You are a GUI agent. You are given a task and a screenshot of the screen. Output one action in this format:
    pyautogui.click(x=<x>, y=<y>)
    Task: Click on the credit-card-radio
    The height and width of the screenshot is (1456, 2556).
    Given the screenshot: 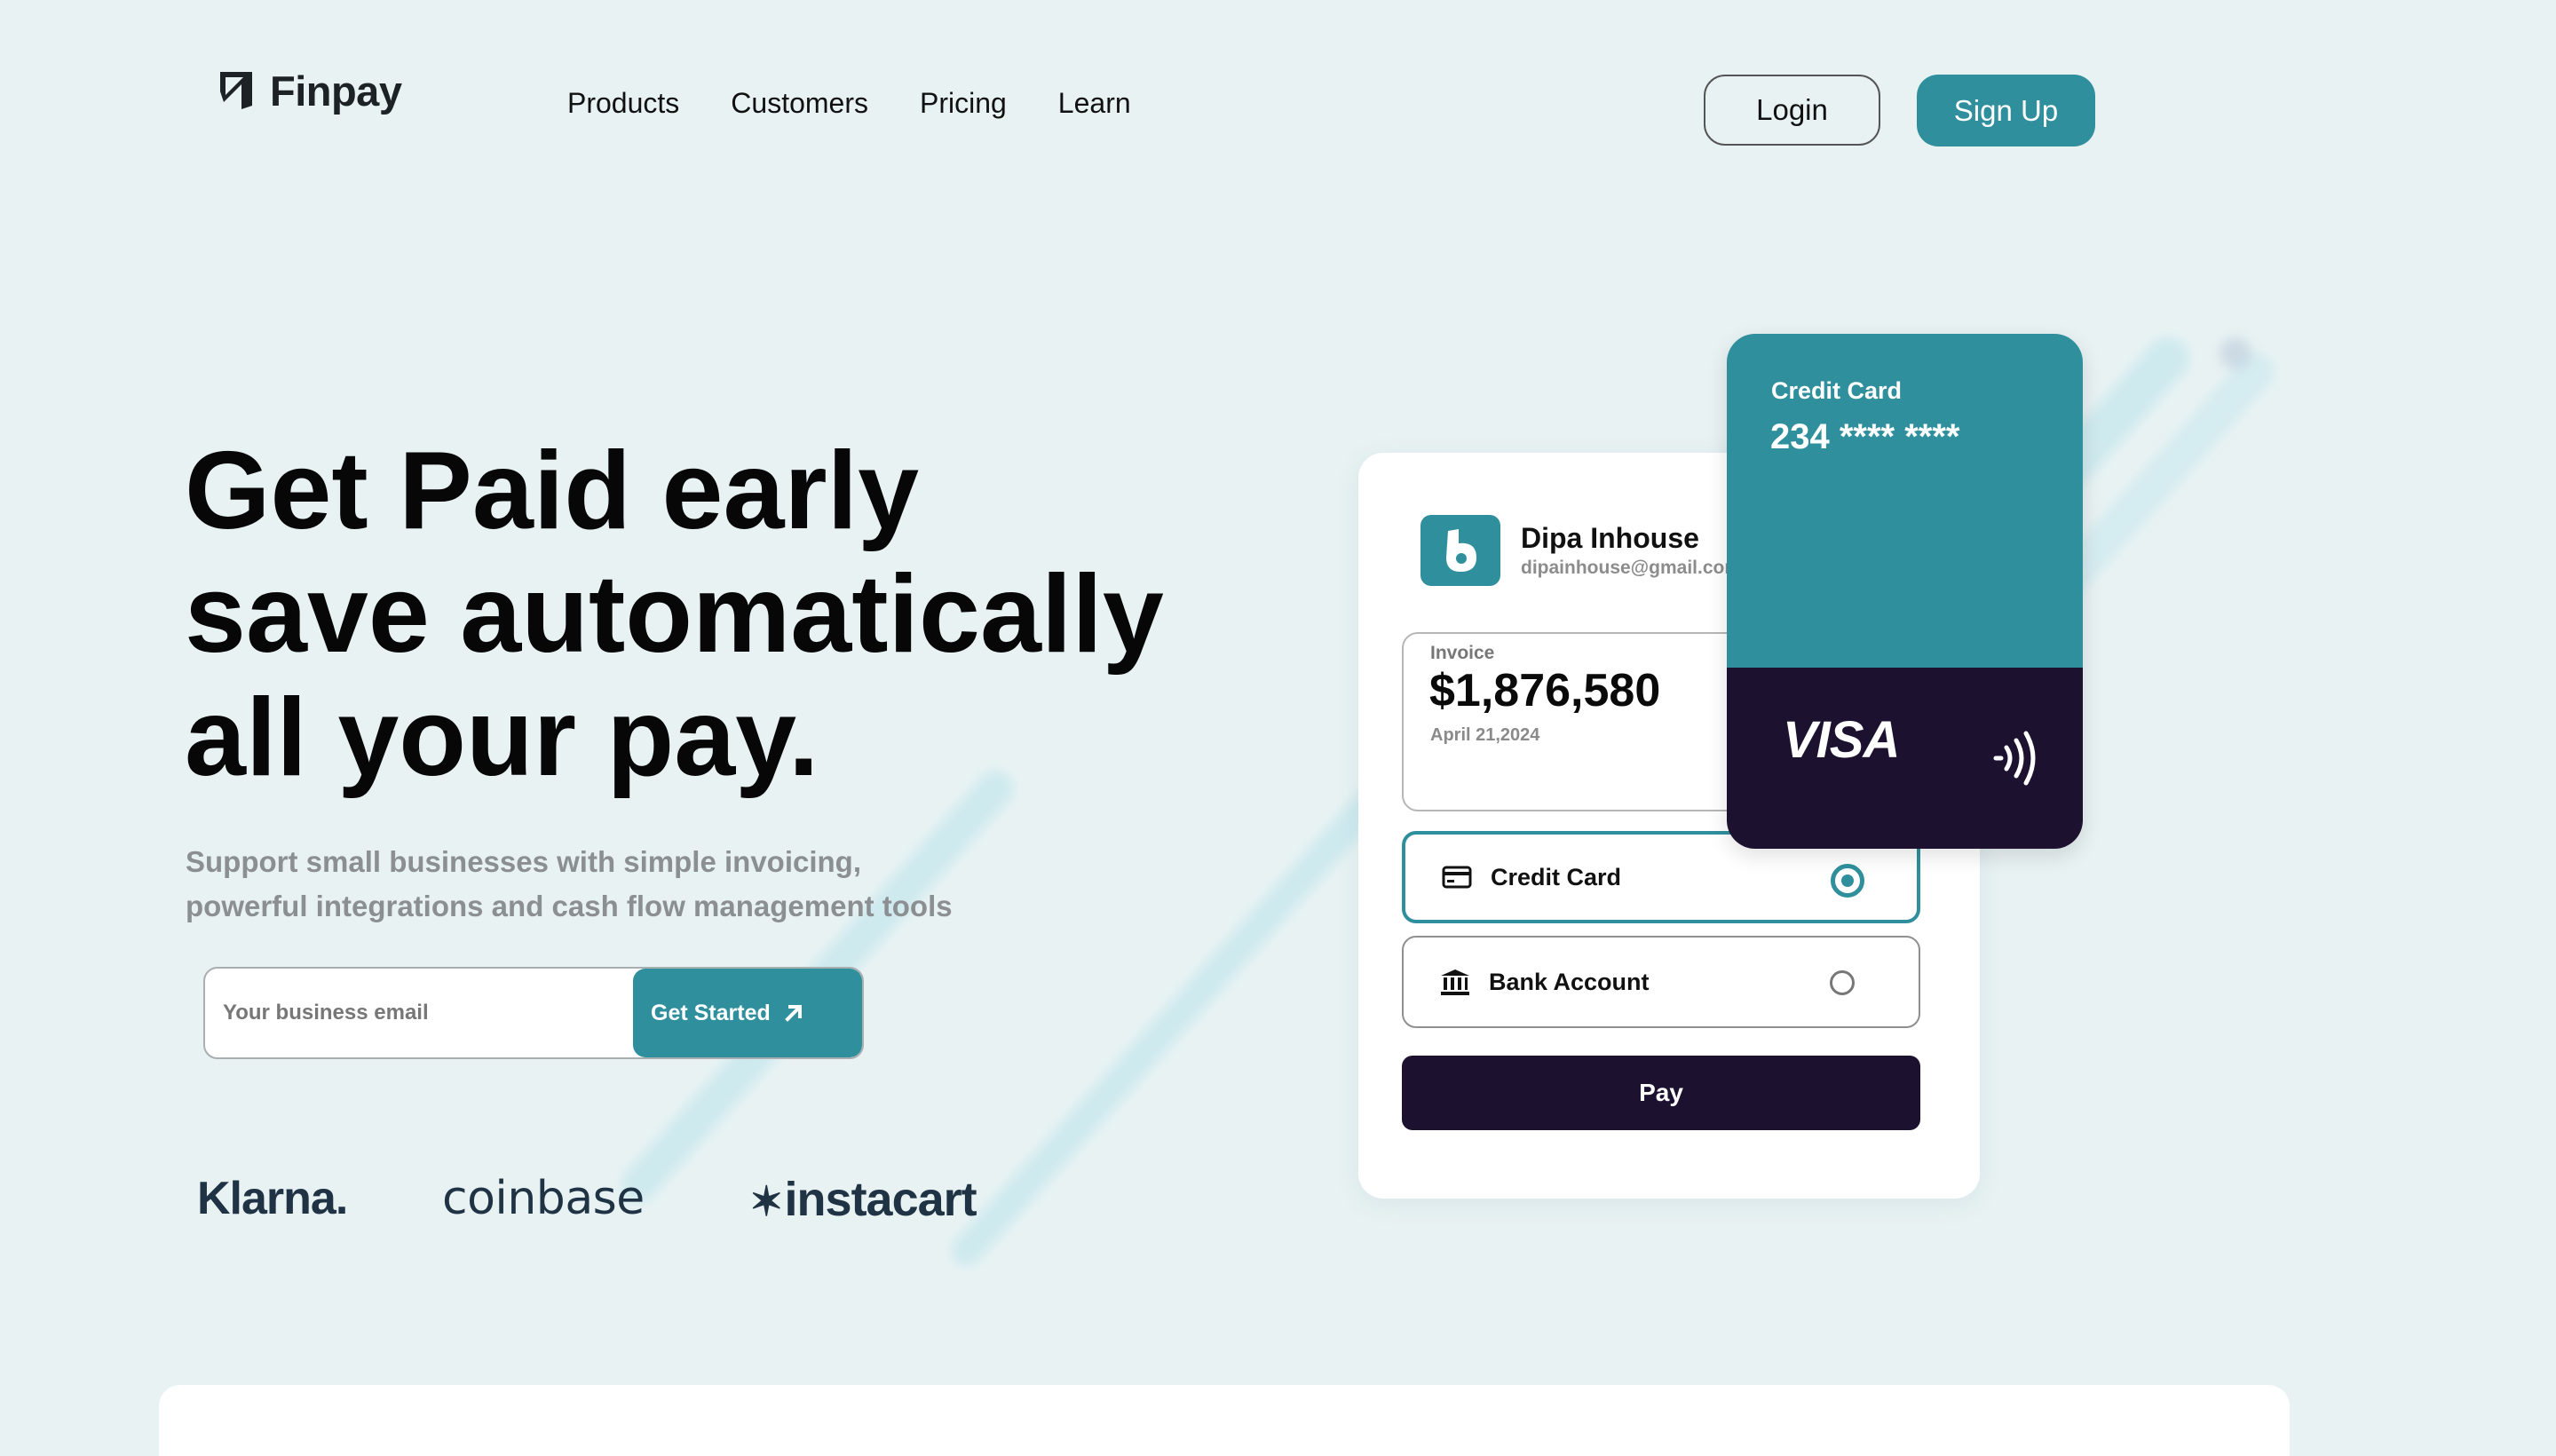 What is the action you would take?
    pyautogui.click(x=1848, y=881)
    